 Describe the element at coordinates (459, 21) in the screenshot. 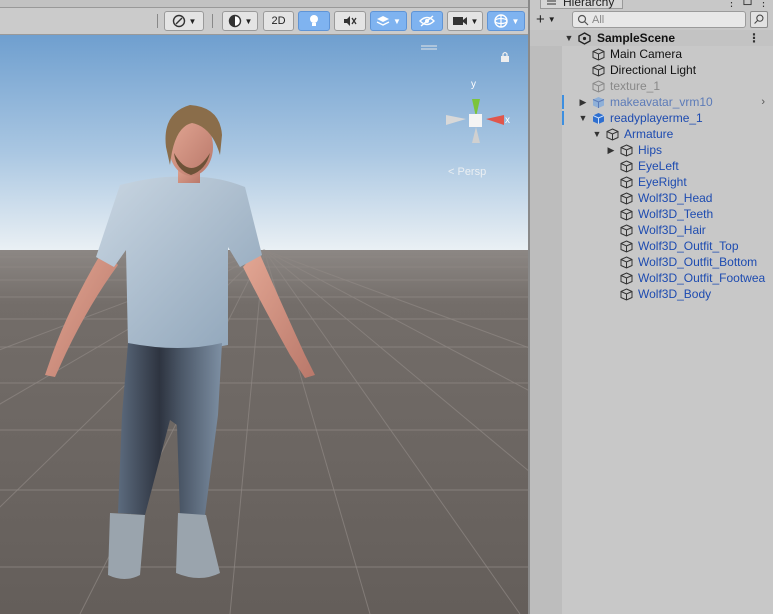

I see `camera-icon` at that location.